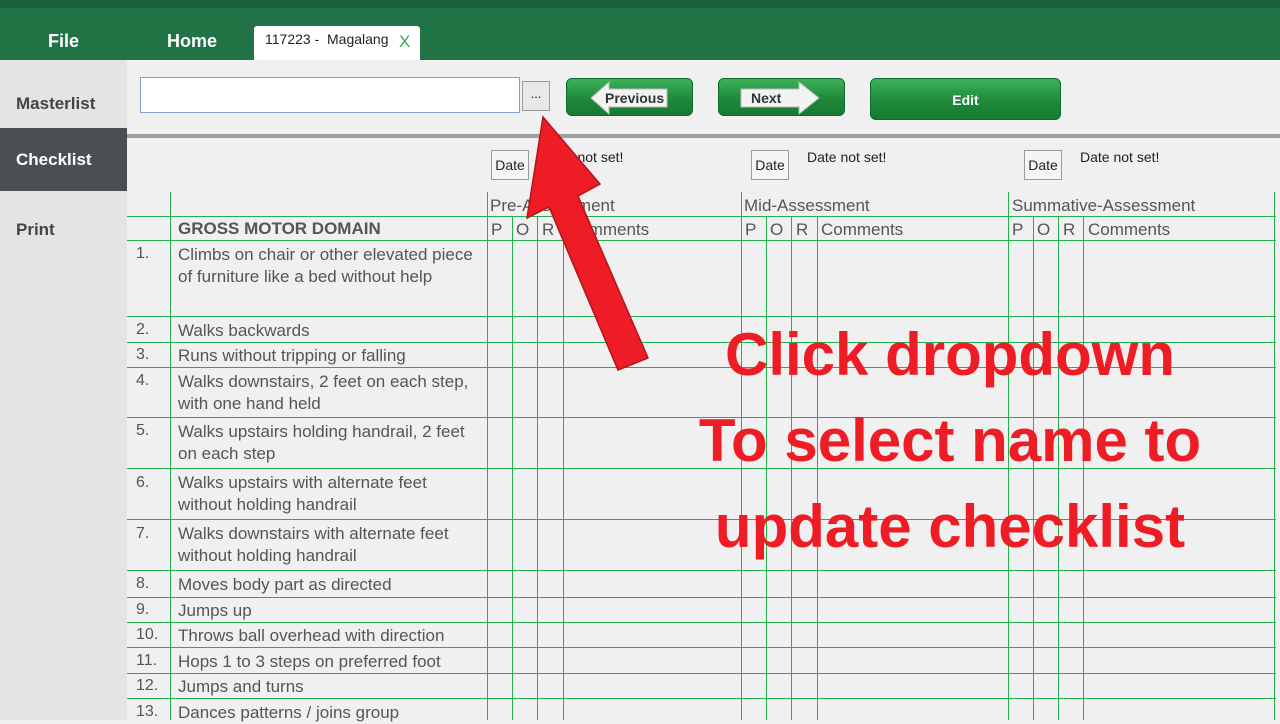 Image resolution: width=1280 pixels, height=724 pixels. I want to click on callout-line-3: update checklist, so click(950, 526).